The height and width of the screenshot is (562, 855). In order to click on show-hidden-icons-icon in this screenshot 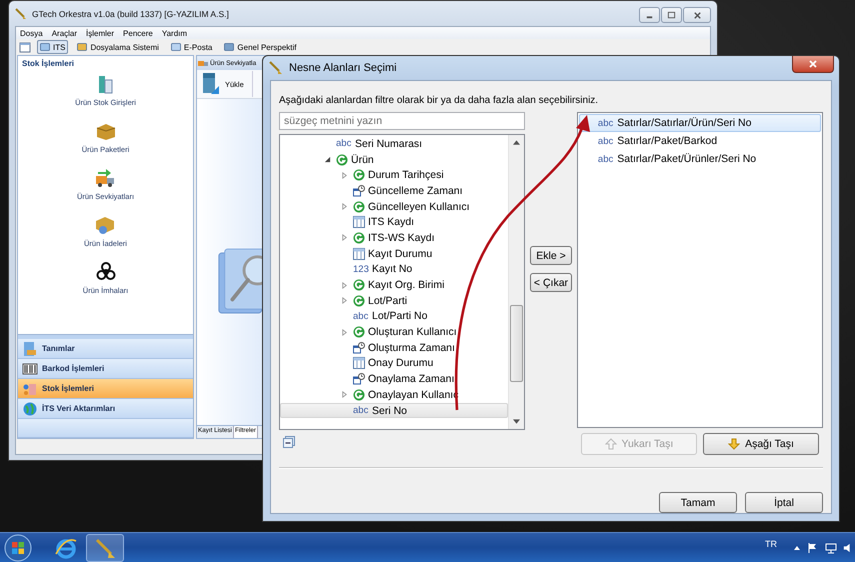, I will do `click(797, 548)`.